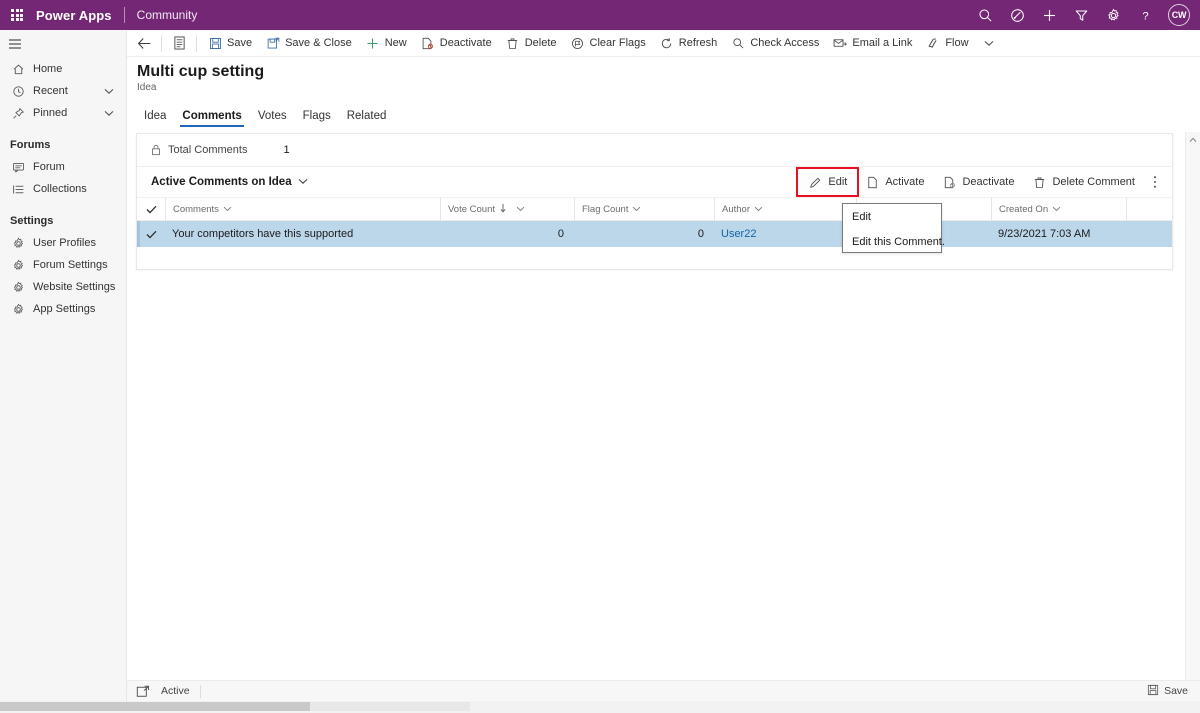 Image resolution: width=1200 pixels, height=713 pixels. What do you see at coordinates (151, 209) in the screenshot?
I see `select-all-checkbox` at bounding box center [151, 209].